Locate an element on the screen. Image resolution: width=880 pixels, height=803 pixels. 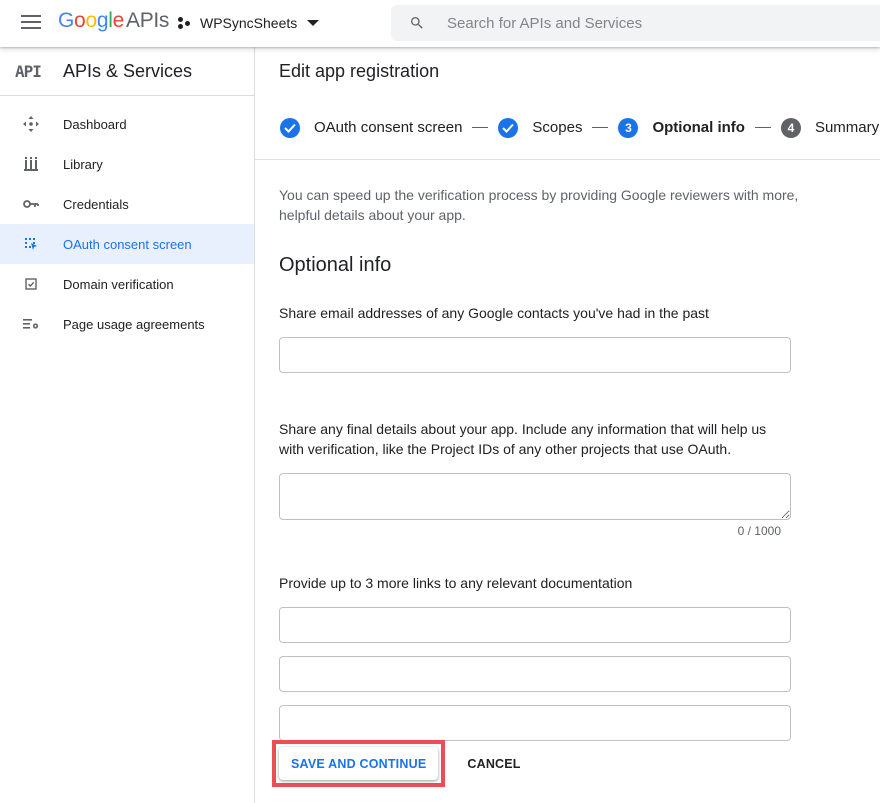
sidebar-item-oauth-consent-screen: OAuth consent screen is located at coordinates (127, 244).